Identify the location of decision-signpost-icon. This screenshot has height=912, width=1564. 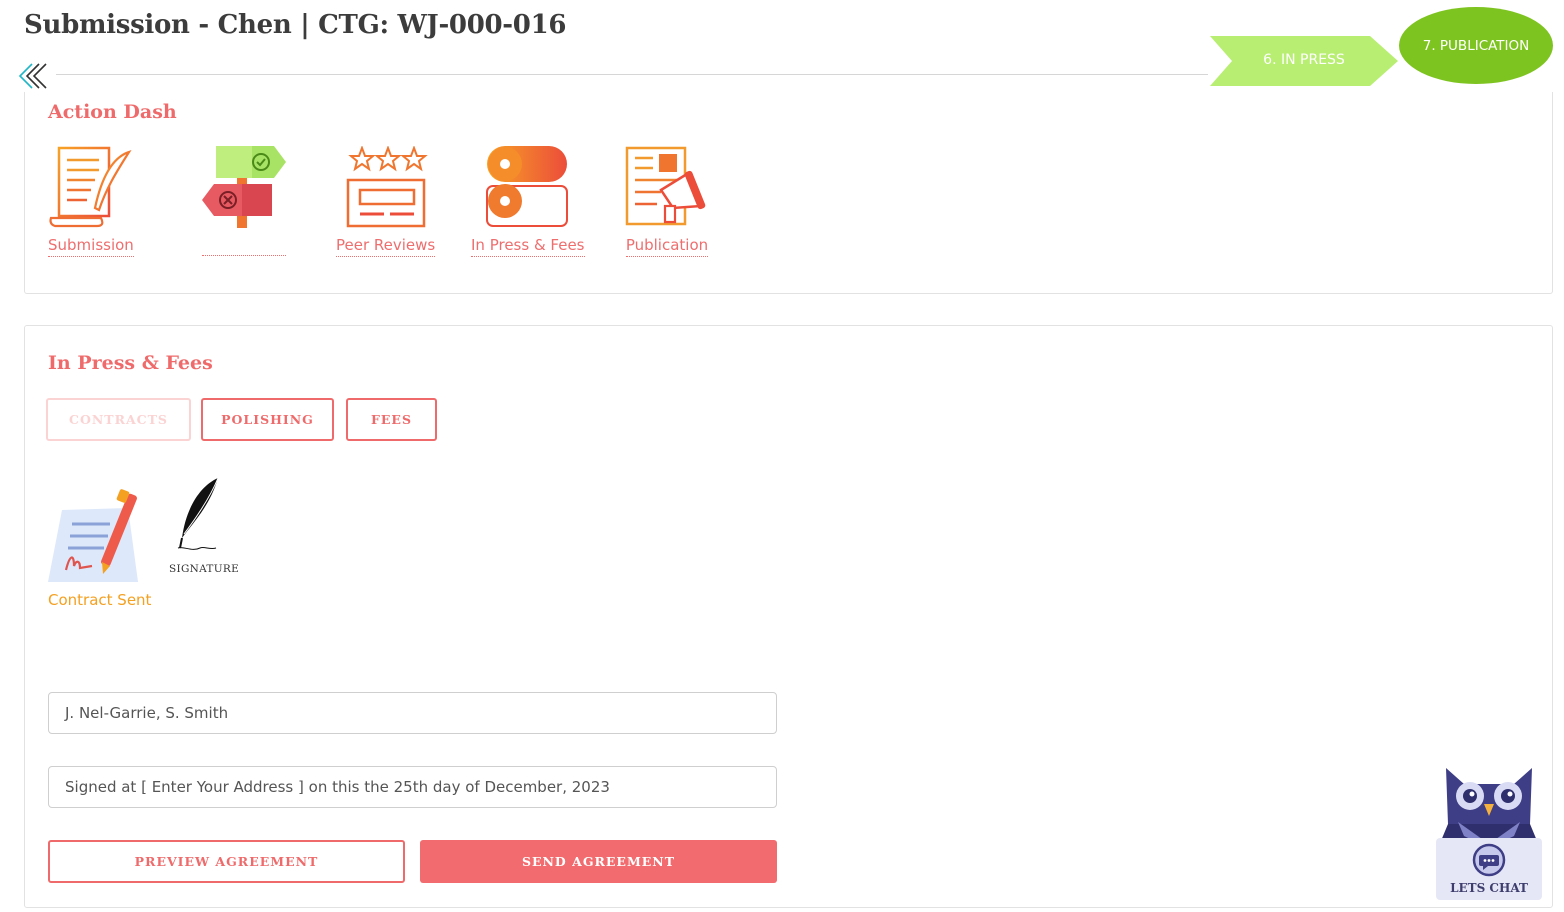
(244, 187).